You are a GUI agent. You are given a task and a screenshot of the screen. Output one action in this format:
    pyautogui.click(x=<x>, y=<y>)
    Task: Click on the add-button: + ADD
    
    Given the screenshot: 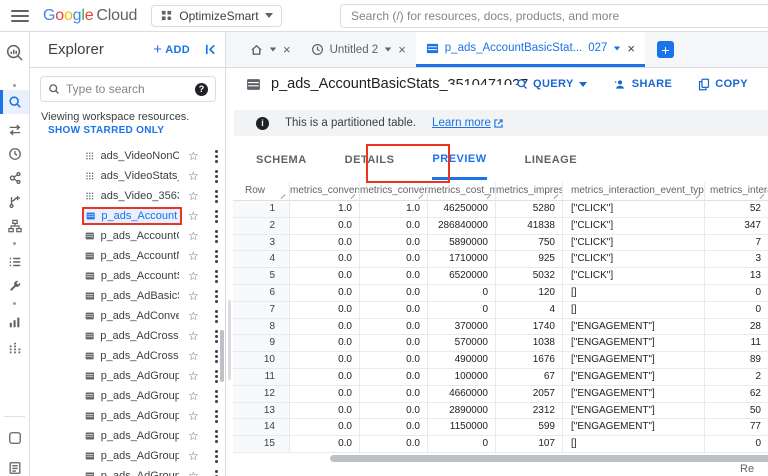 What is the action you would take?
    pyautogui.click(x=171, y=49)
    